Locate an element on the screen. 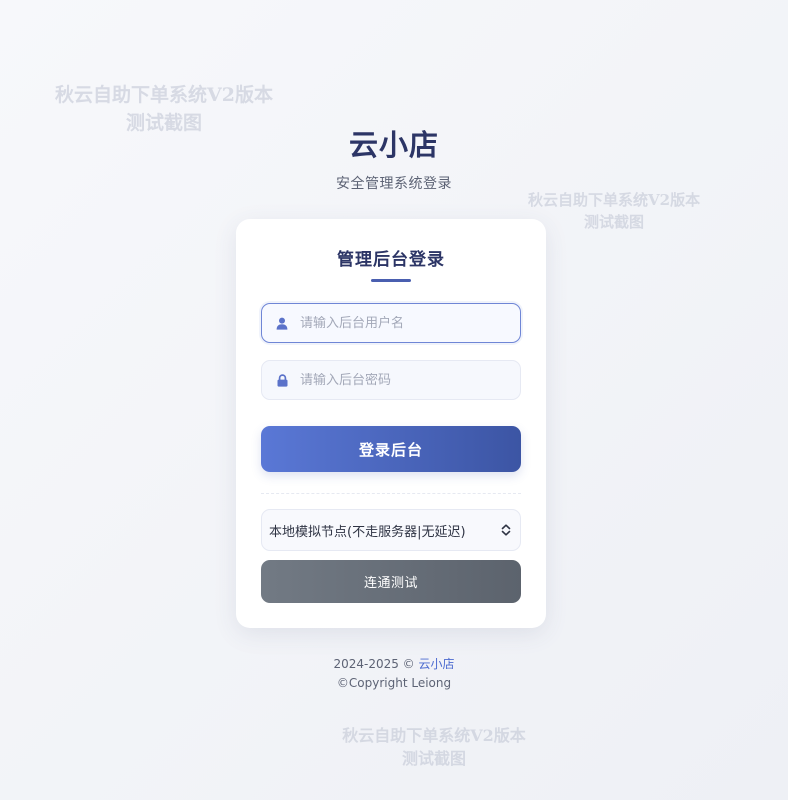 Image resolution: width=788 pixels, height=800 pixels. footer-brand-link: 云小店 is located at coordinates (437, 664).